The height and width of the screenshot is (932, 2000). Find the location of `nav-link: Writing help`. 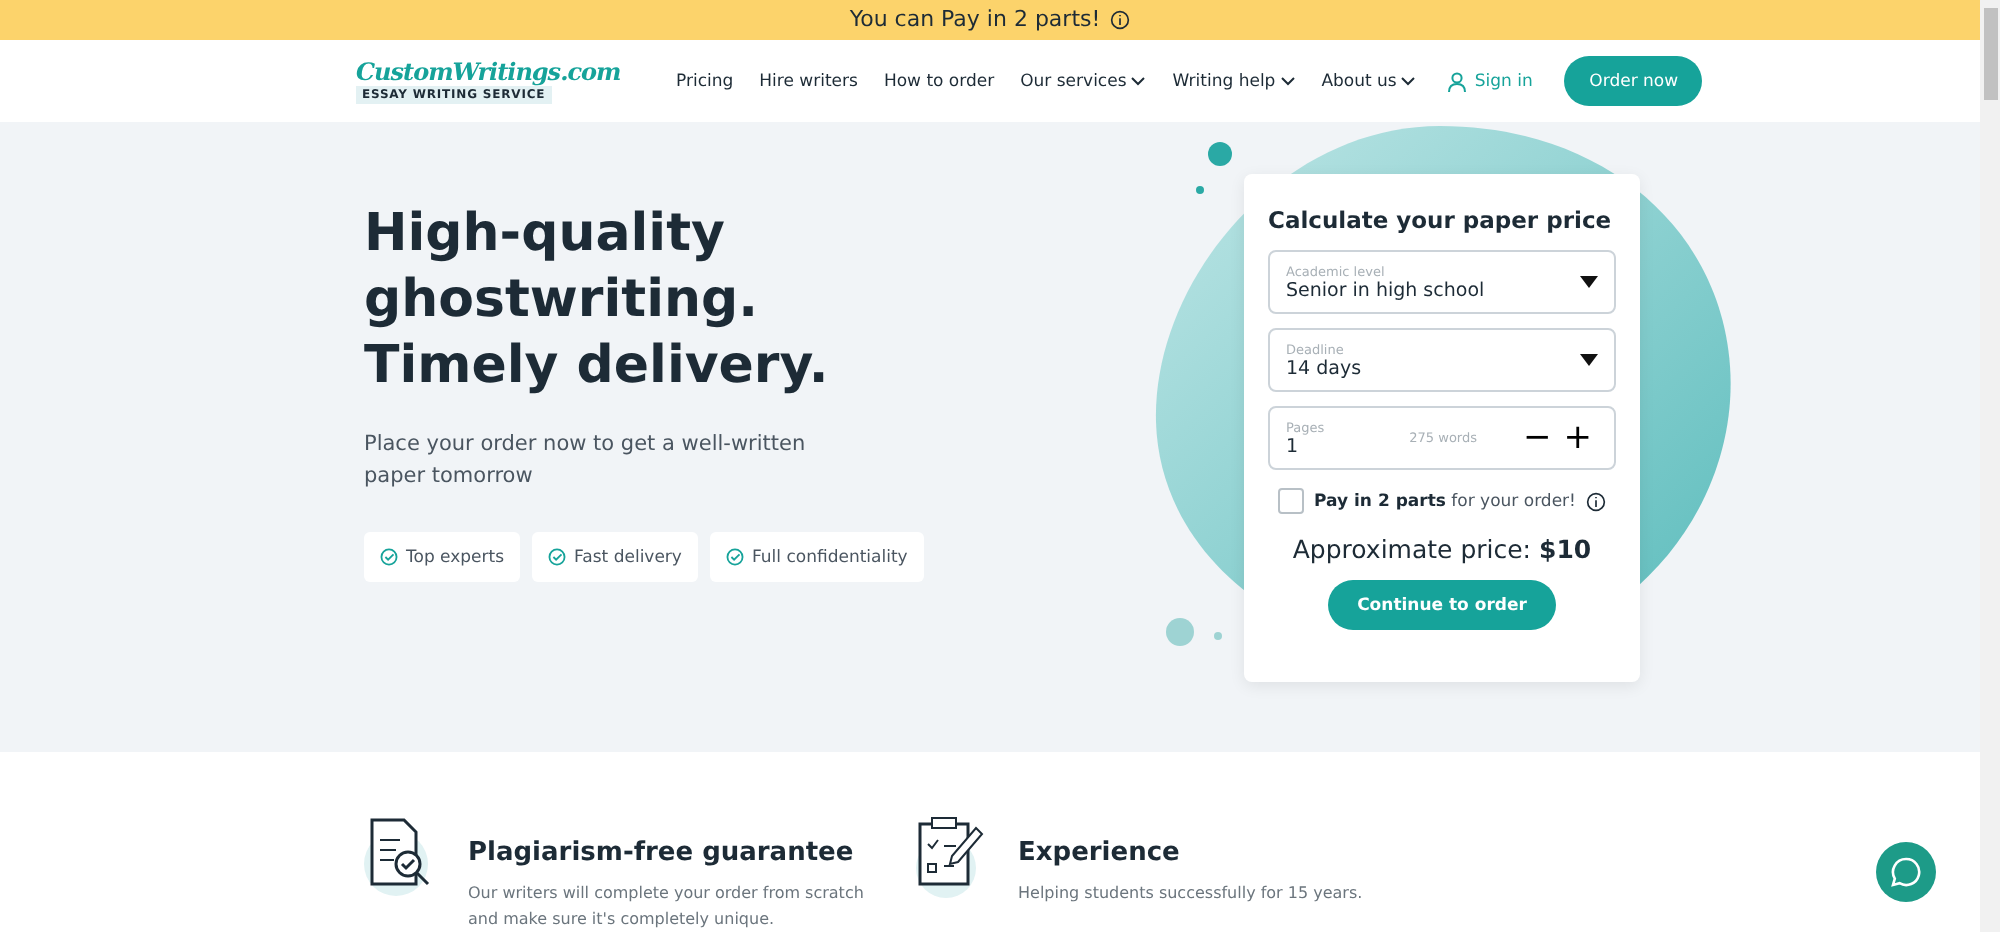

nav-link: Writing help is located at coordinates (1234, 81).